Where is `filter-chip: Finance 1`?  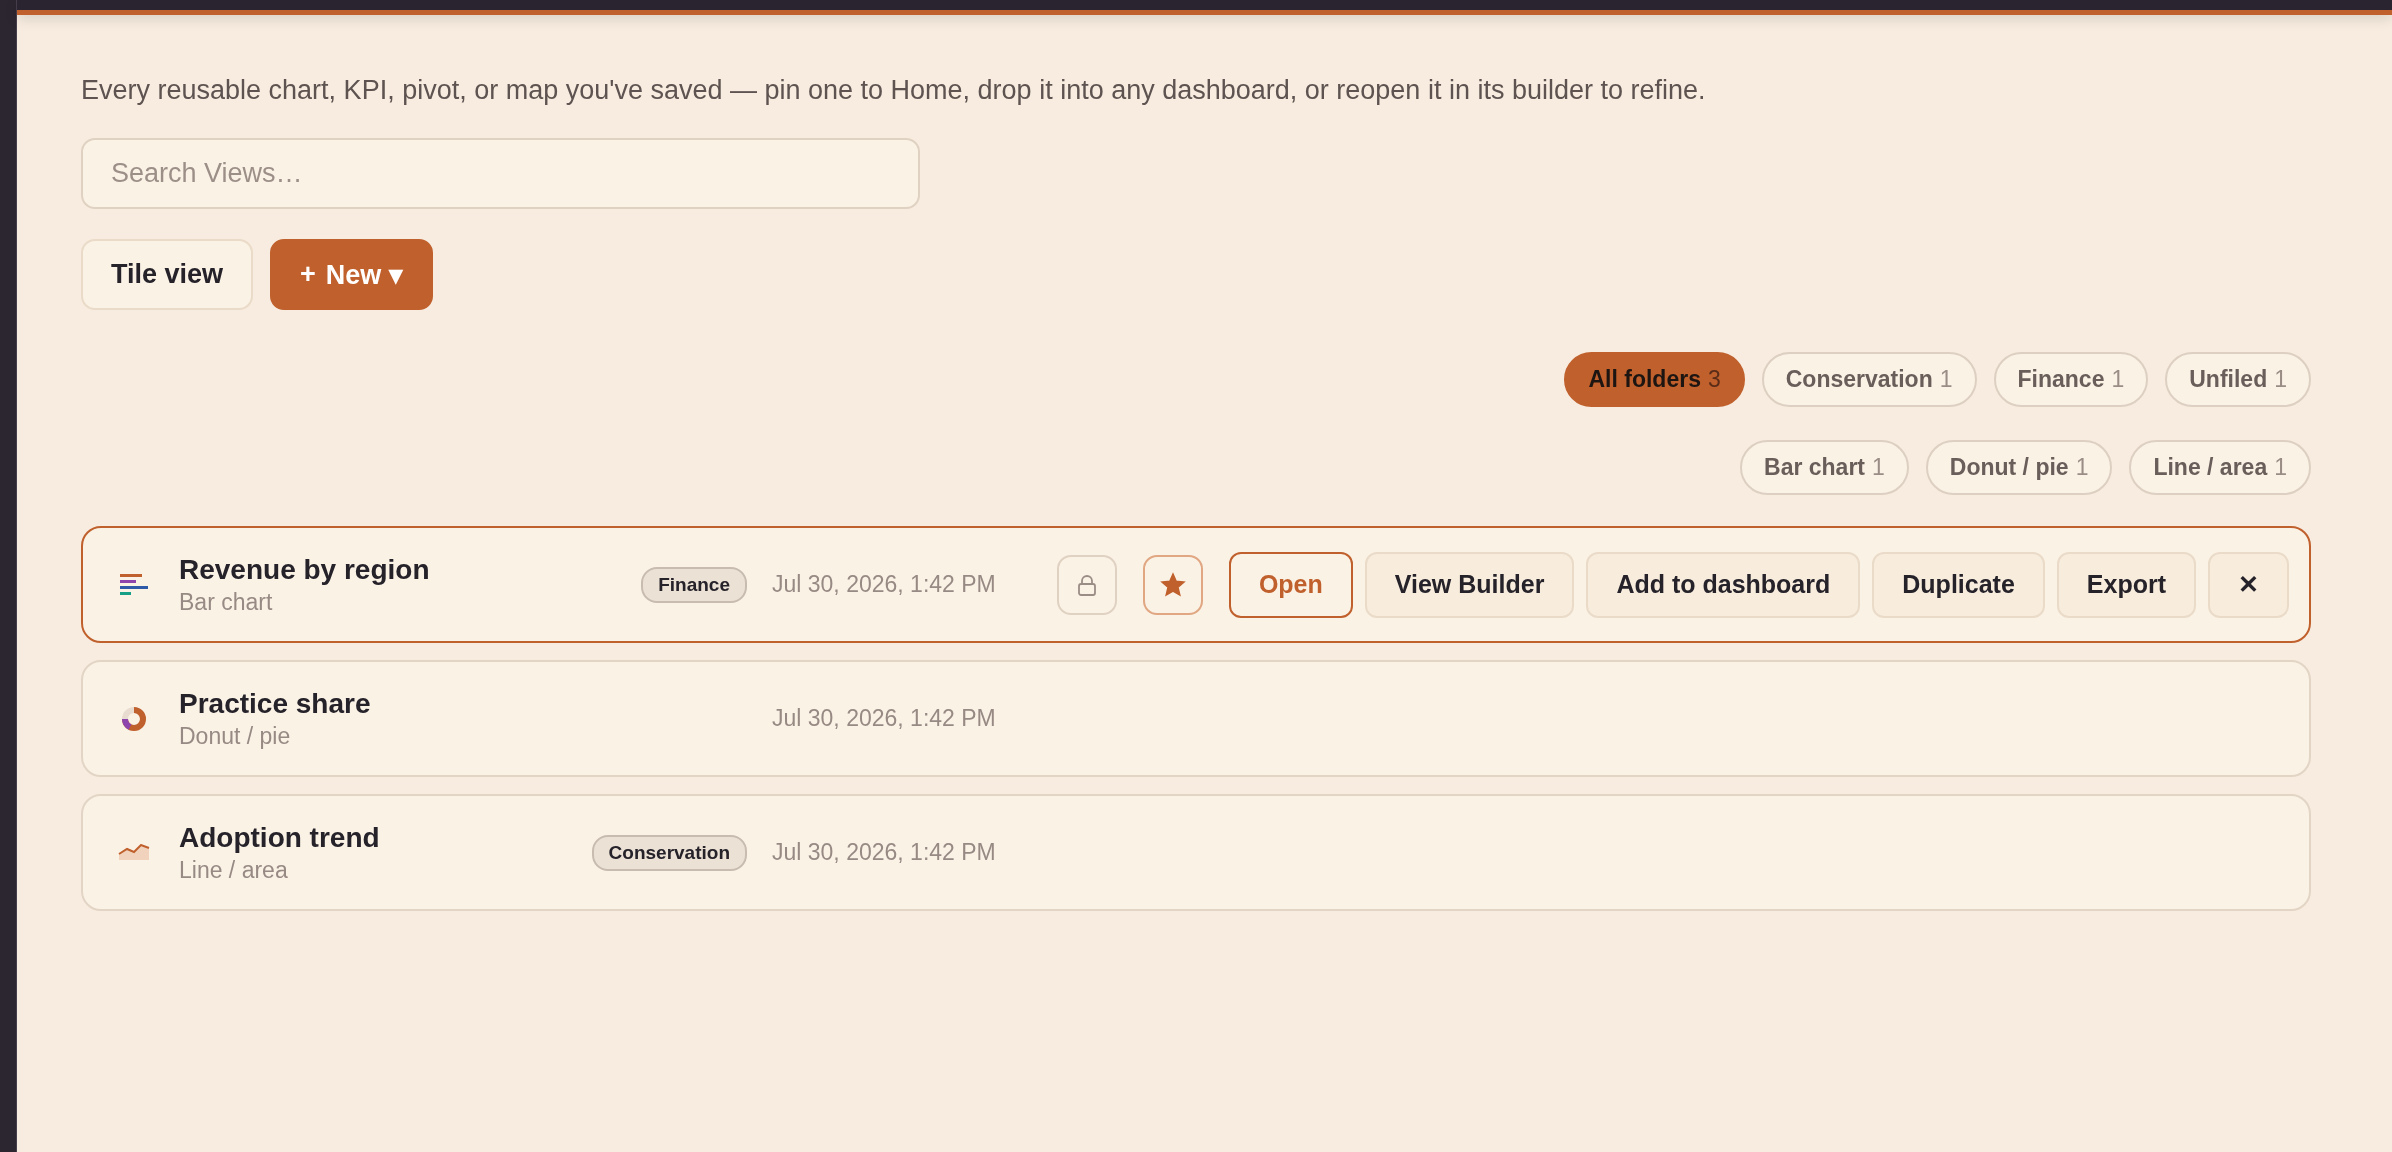 filter-chip: Finance 1 is located at coordinates (2071, 379).